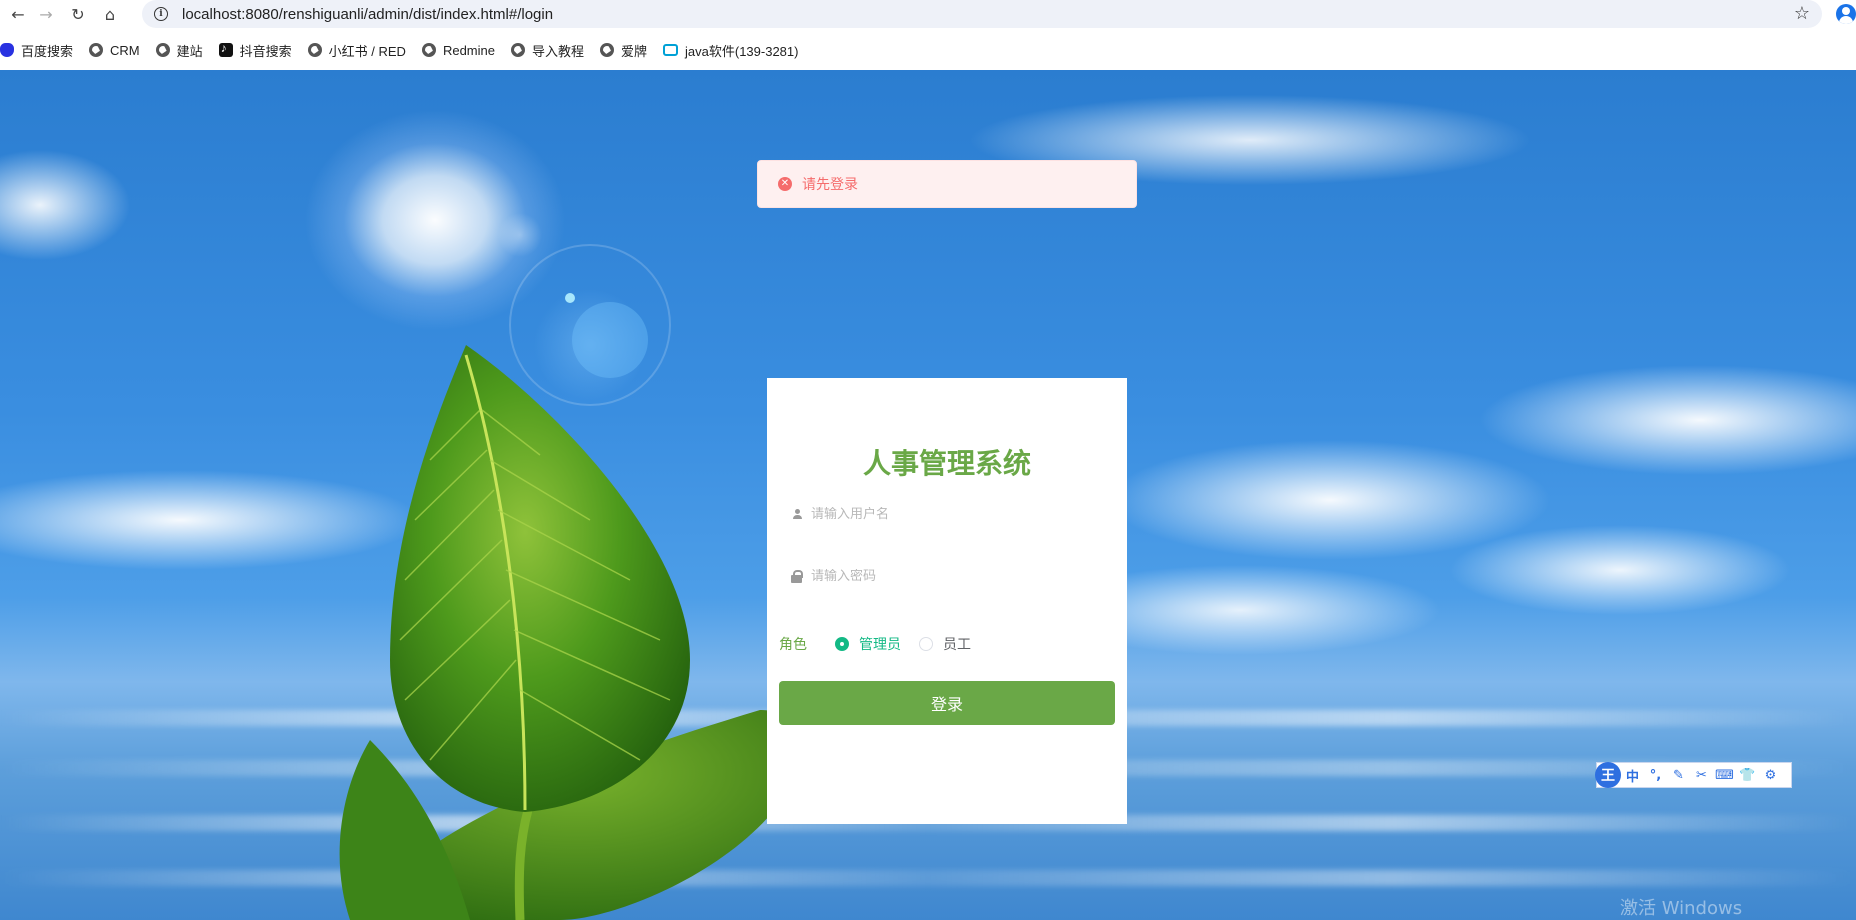 The height and width of the screenshot is (920, 1856). I want to click on profile-avatar-icon, so click(1846, 14).